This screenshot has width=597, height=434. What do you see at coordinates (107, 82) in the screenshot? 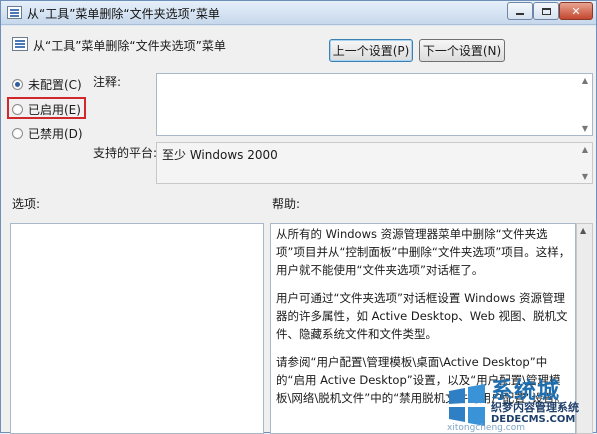
I see `comment-label: 注释:` at bounding box center [107, 82].